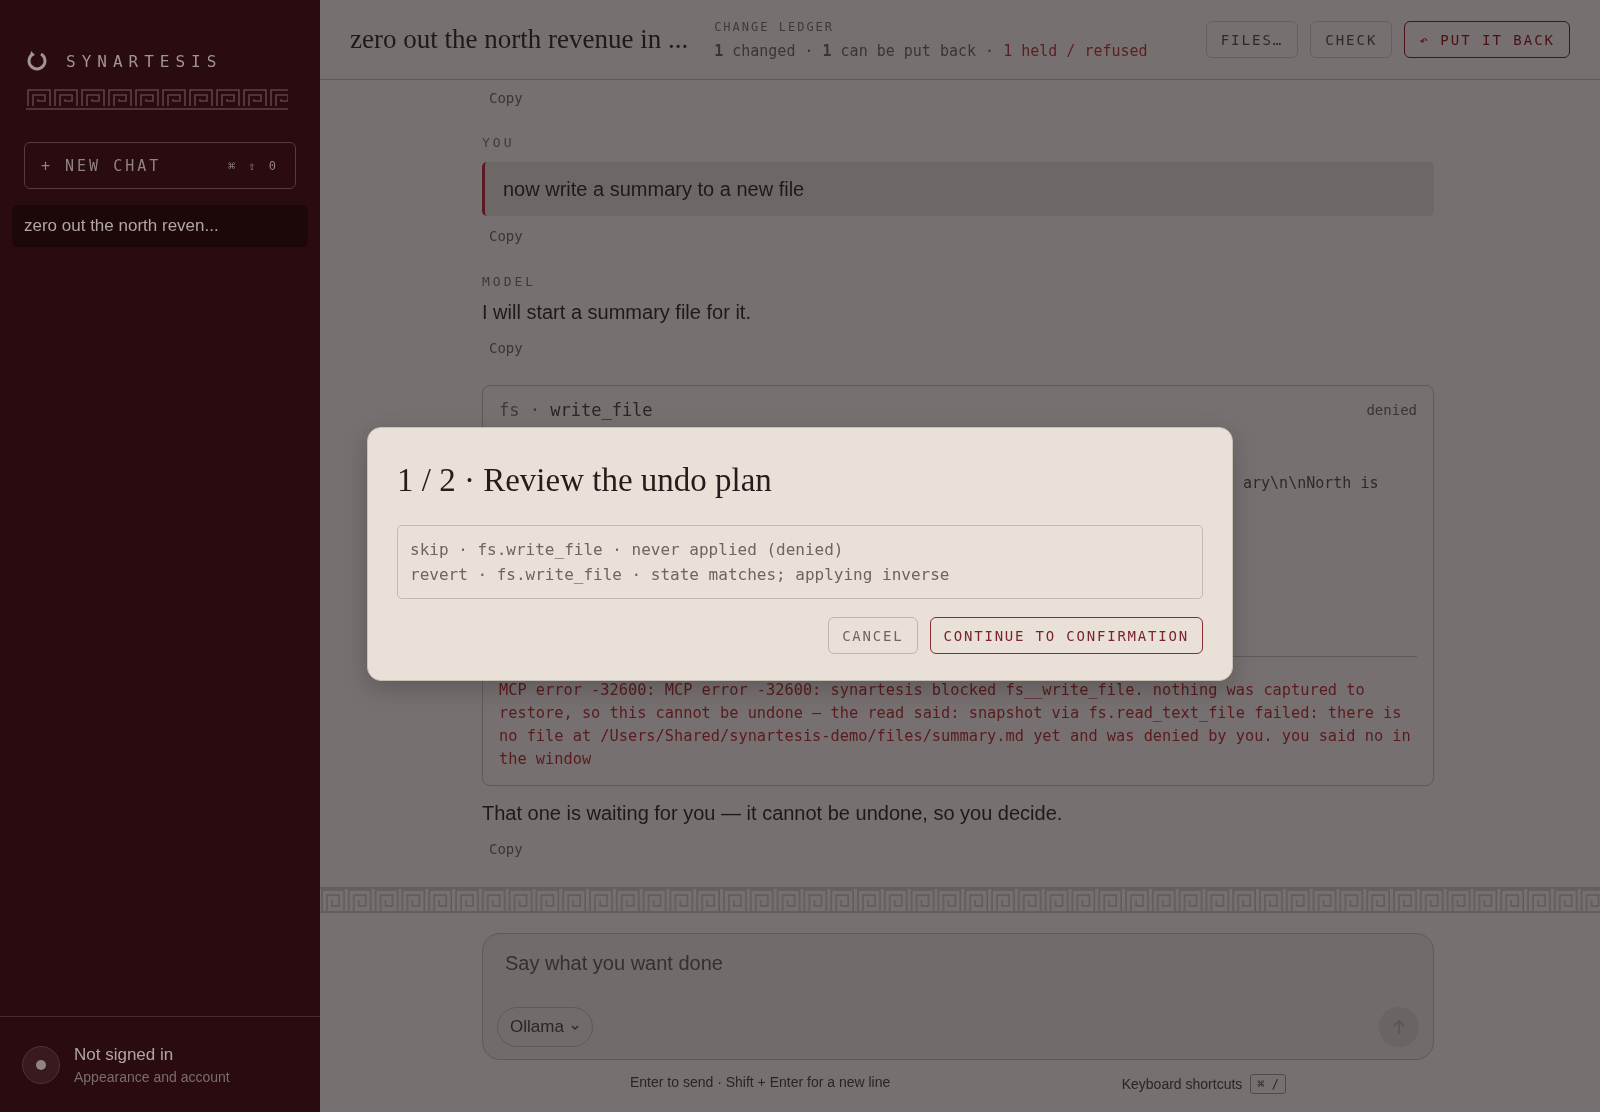 The height and width of the screenshot is (1112, 1600). I want to click on header-button: CHECK, so click(1351, 39).